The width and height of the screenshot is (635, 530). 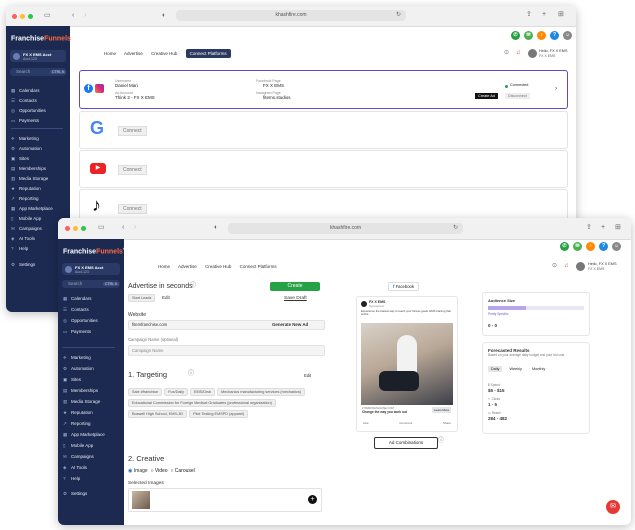 I want to click on targeting-chip: Sale #franchise, so click(x=145, y=392).